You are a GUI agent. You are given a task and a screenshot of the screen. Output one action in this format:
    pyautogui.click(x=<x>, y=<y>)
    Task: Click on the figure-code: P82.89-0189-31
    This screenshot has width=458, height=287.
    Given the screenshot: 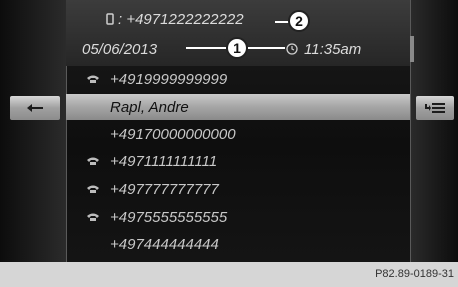 What is the action you would take?
    pyautogui.click(x=414, y=274)
    